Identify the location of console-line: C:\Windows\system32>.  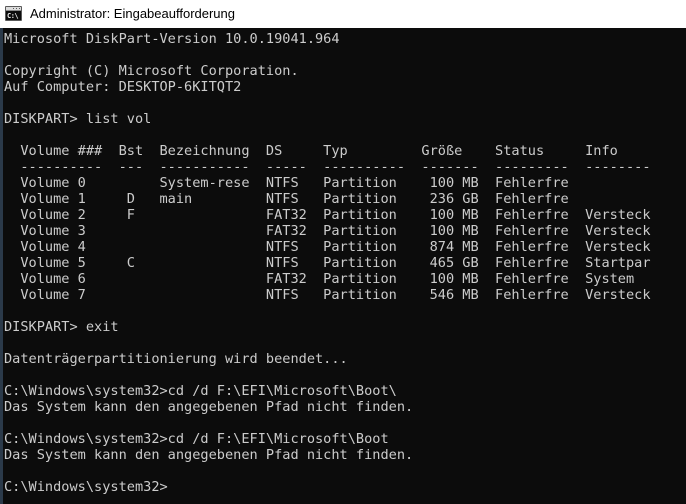
(86, 487).